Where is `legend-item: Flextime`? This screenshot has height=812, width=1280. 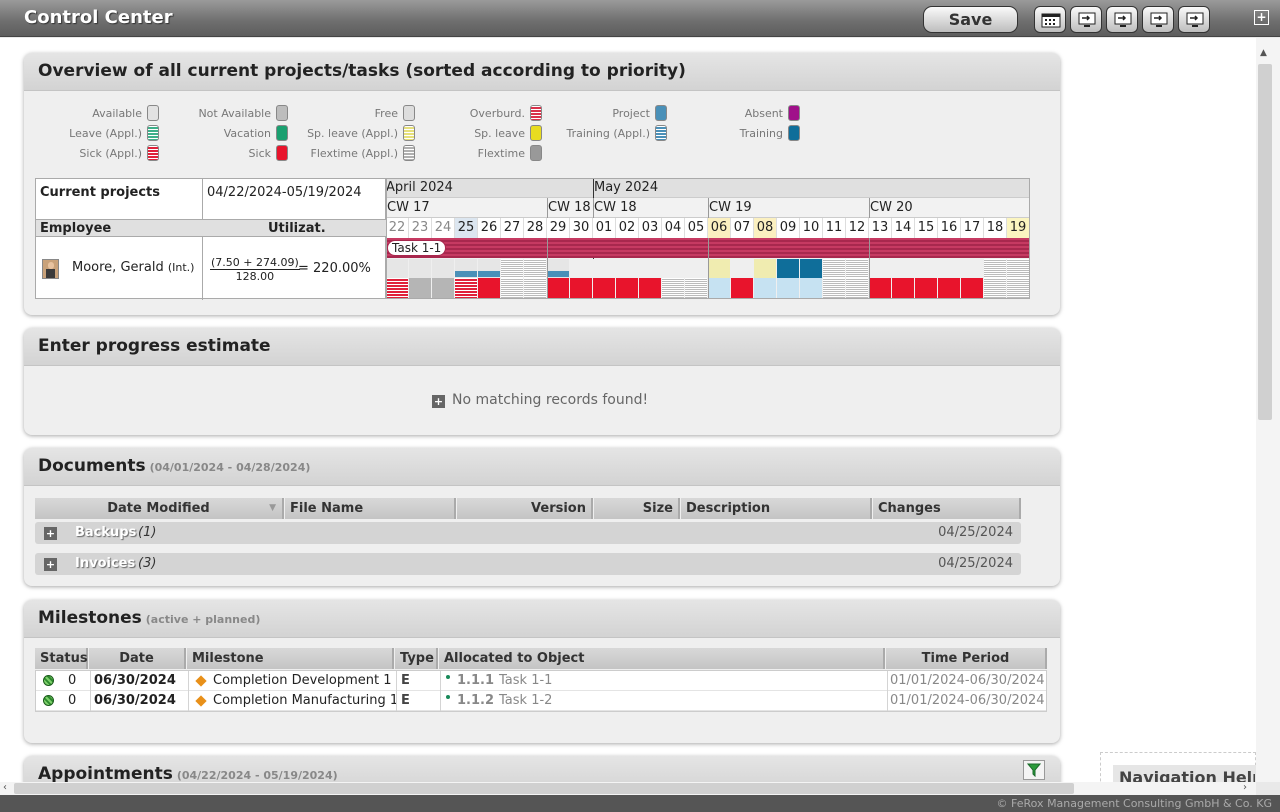 legend-item: Flextime is located at coordinates (510, 153).